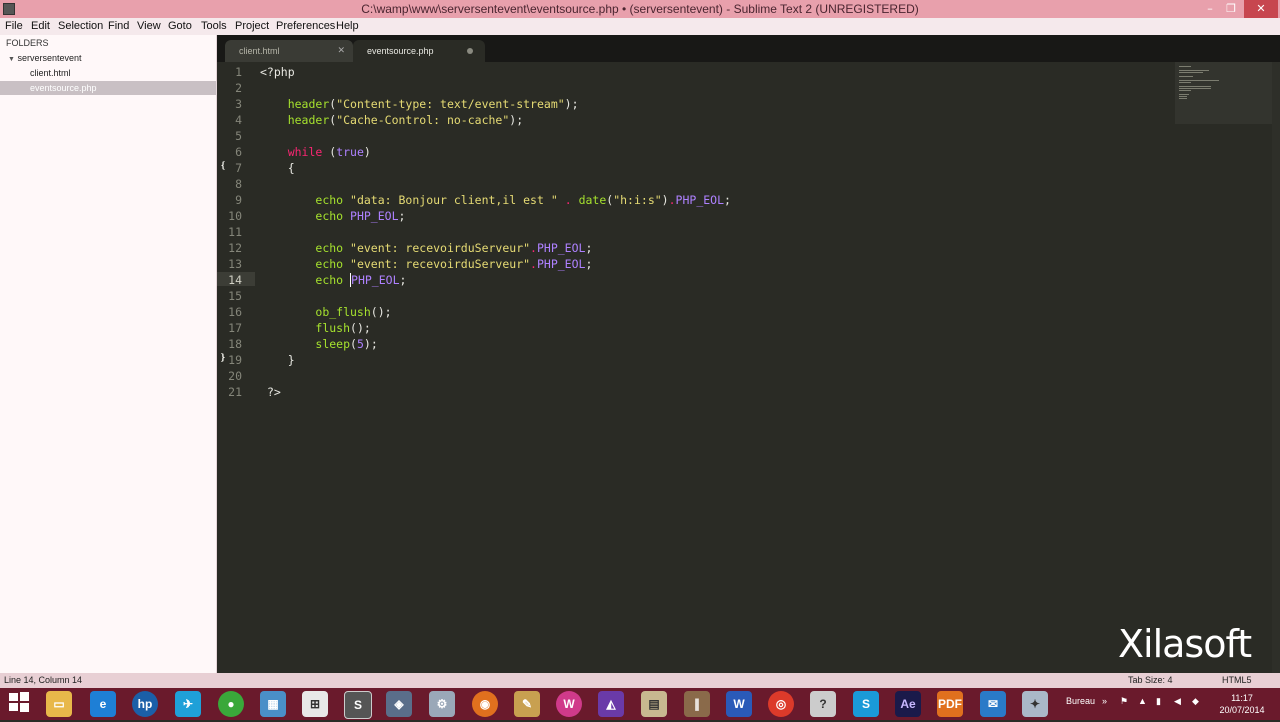 The image size is (1280, 722). What do you see at coordinates (315, 704) in the screenshot?
I see `apps-grid-icon: ⊞` at bounding box center [315, 704].